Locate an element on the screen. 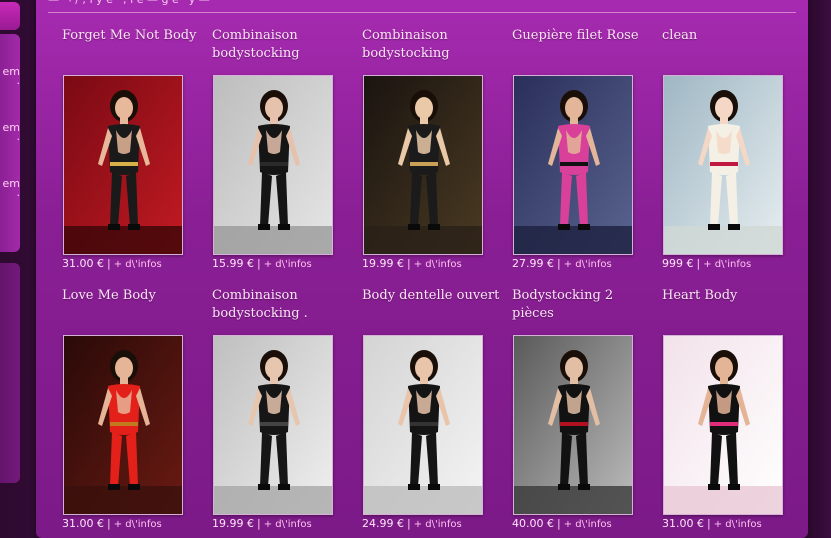 The width and height of the screenshot is (831, 538). price-line: 999 € | + d\'infos is located at coordinates (735, 263).